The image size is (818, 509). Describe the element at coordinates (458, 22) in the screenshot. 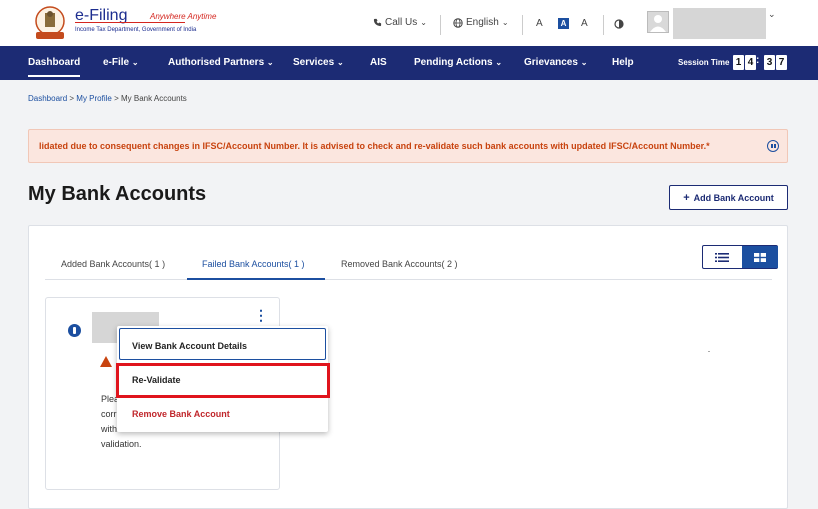

I see `globe-icon` at that location.